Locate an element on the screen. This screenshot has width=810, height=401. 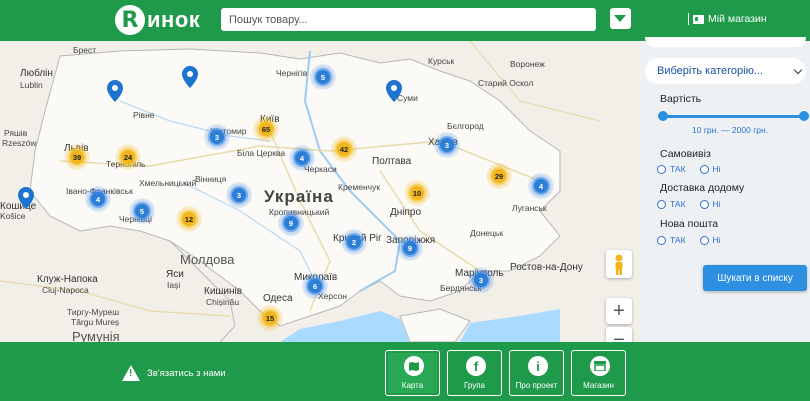
logo-badge: R is located at coordinates (130, 20).